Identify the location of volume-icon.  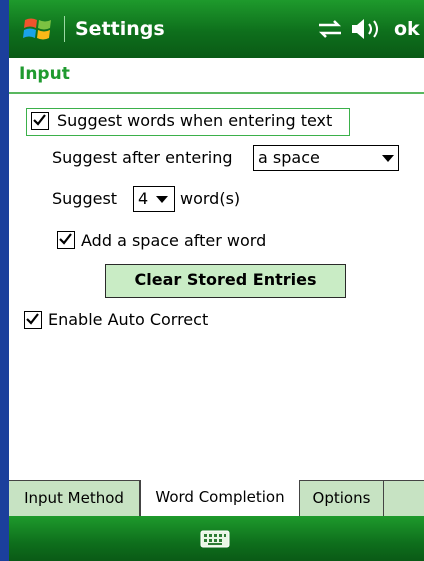
(366, 29).